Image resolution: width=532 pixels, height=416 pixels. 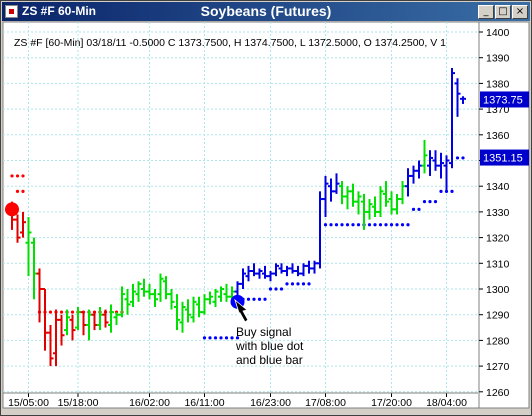 I want to click on y-tick-label: 1320, so click(x=498, y=239).